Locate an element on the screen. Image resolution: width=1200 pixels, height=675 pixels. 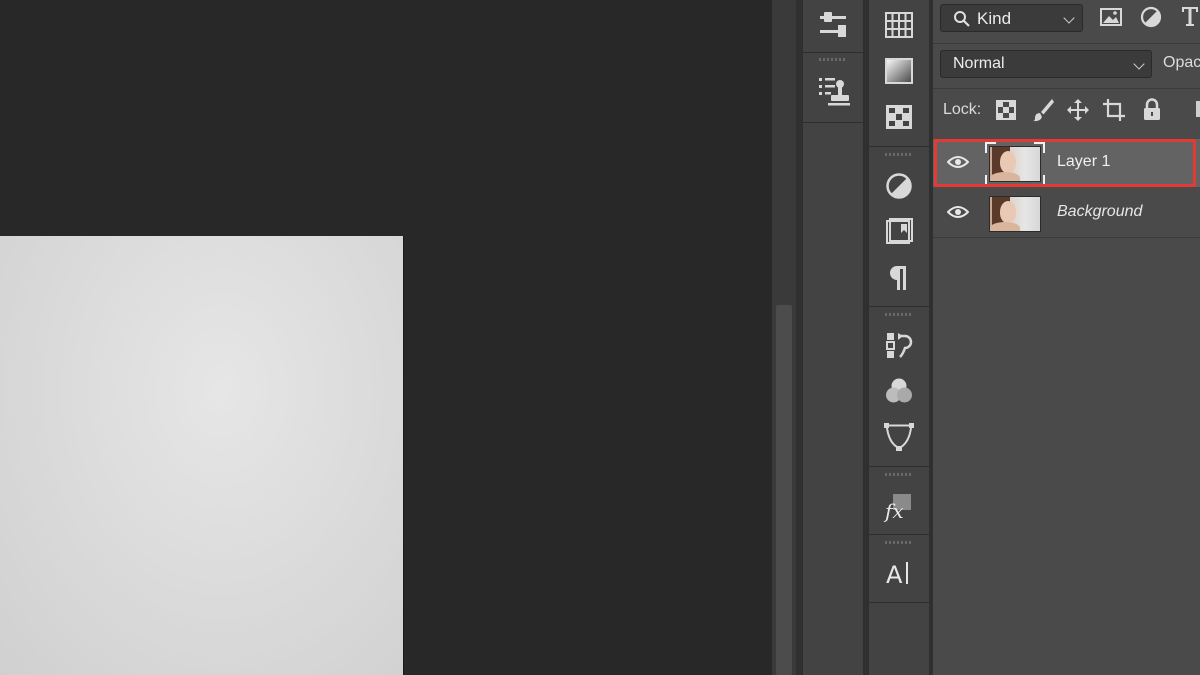
properties-sliders-icon is located at coordinates (833, 24).